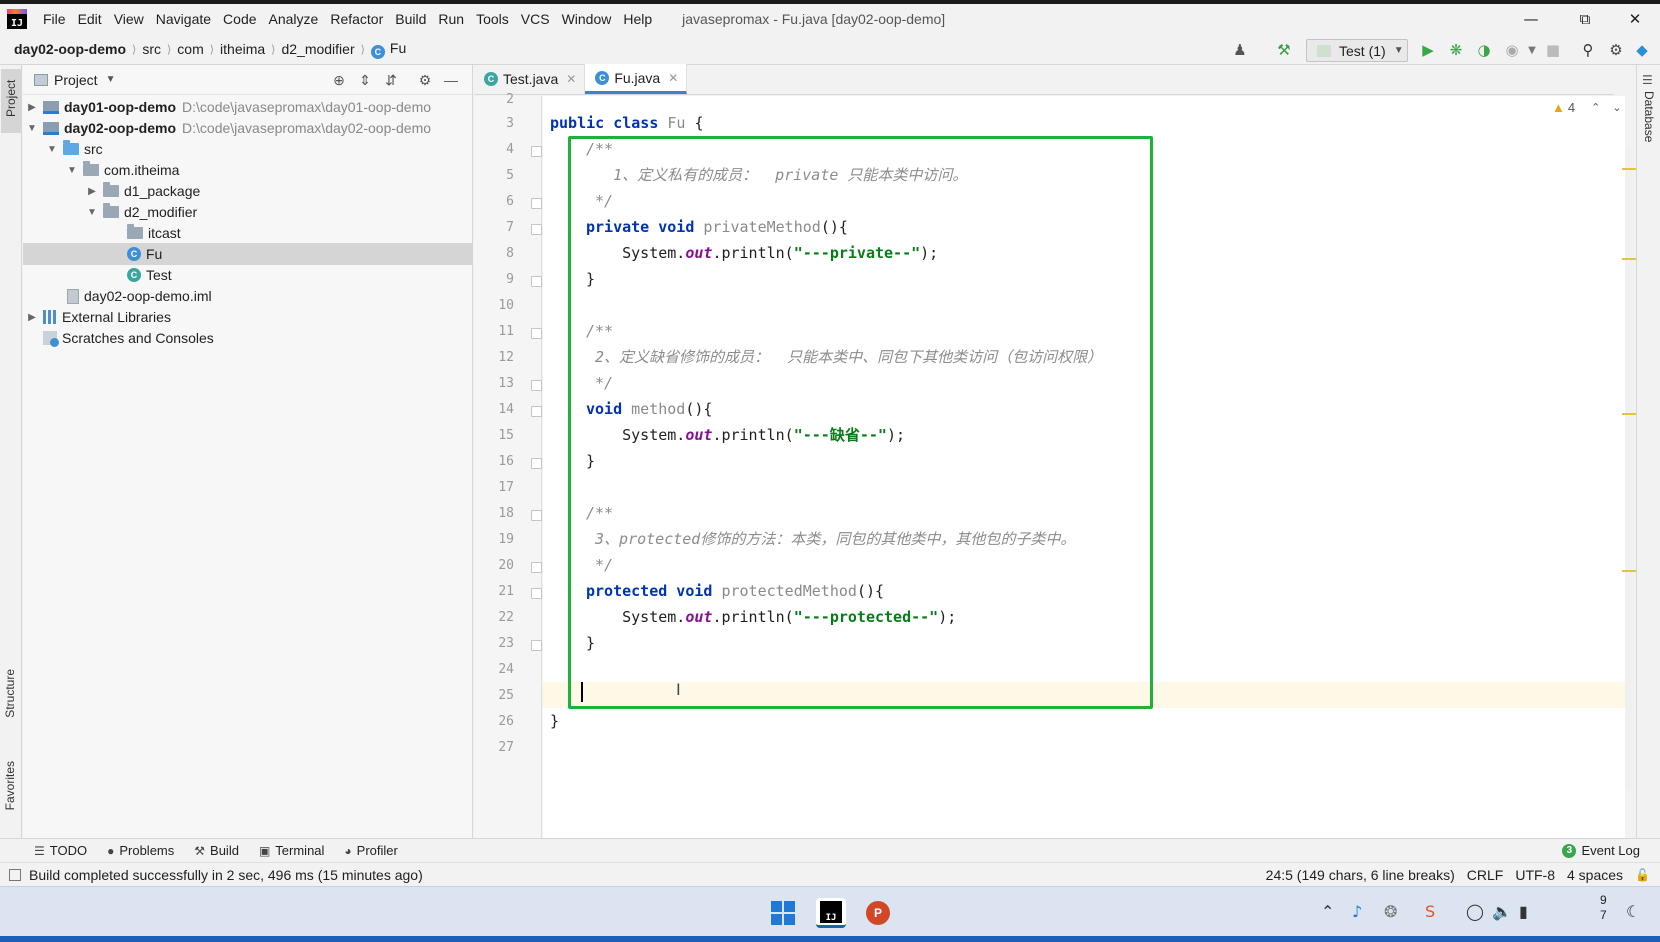 Image resolution: width=1660 pixels, height=942 pixels. Describe the element at coordinates (291, 850) in the screenshot. I see `tool-tab-terminal: ▣ Terminal` at that location.